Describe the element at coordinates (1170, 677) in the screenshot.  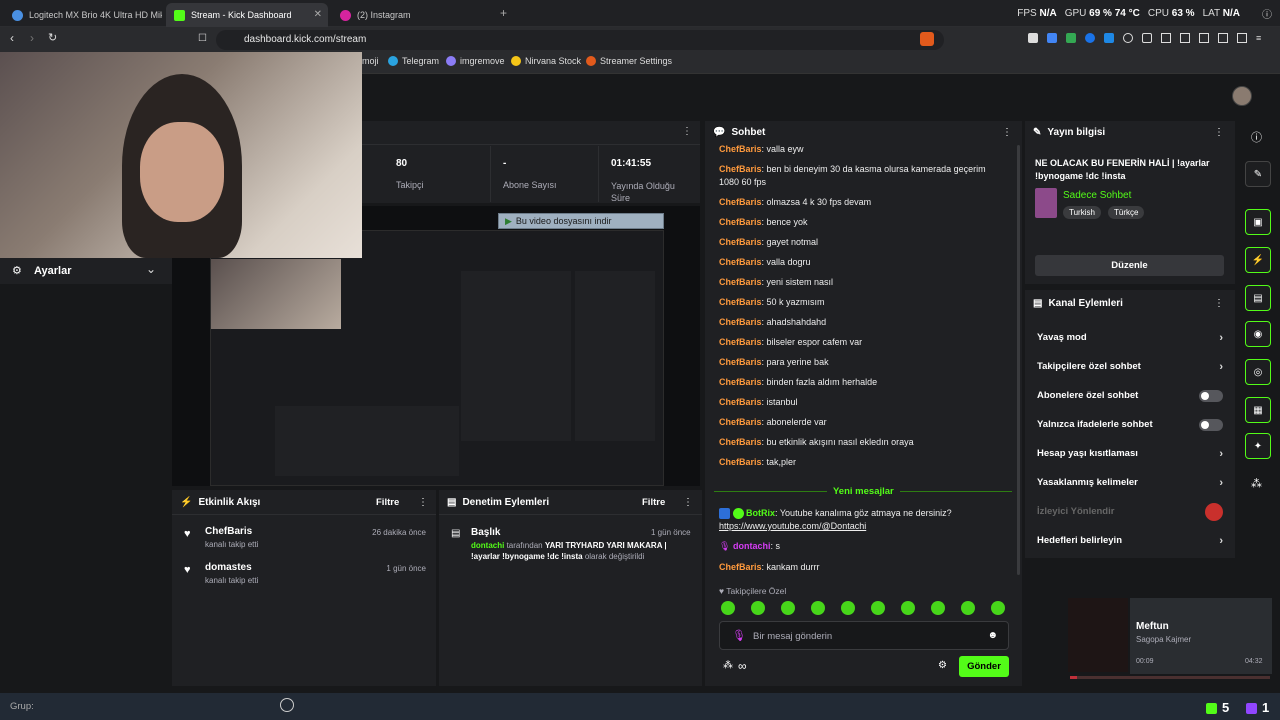
I see `track-progress` at that location.